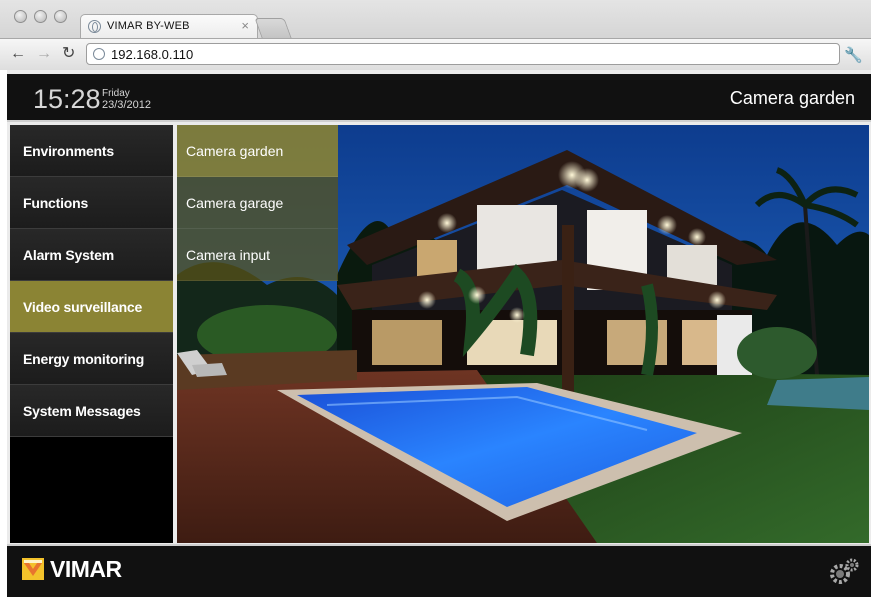  Describe the element at coordinates (853, 55) in the screenshot. I see `wrench-icon: 🔧` at that location.